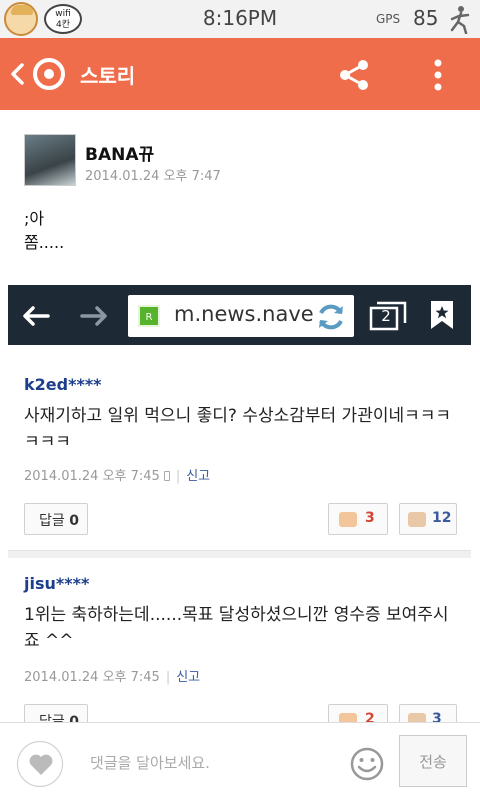 The width and height of the screenshot is (480, 800). Describe the element at coordinates (240, 74) in the screenshot. I see `app-bar: 스토리` at that location.